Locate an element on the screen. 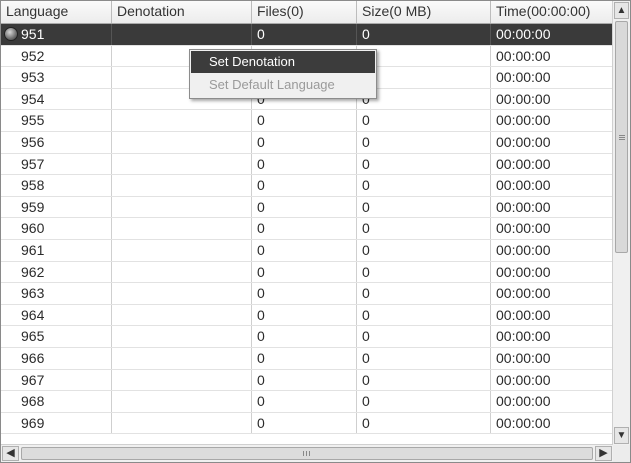 The image size is (631, 463). table-row: 964 0 0 00:00:00 is located at coordinates (307, 315).